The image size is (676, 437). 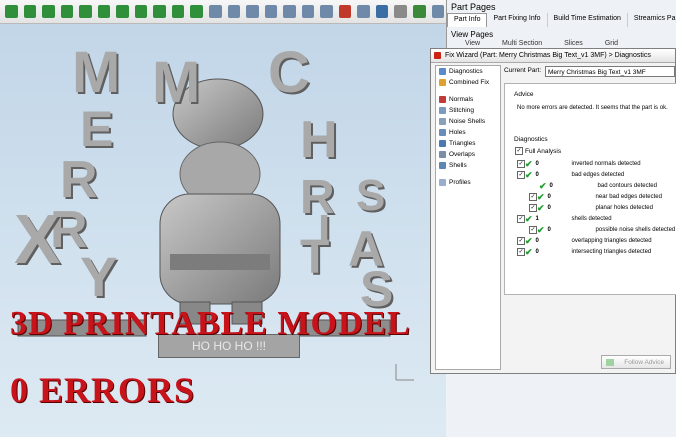 I want to click on wire-icon, so click(x=363, y=11).